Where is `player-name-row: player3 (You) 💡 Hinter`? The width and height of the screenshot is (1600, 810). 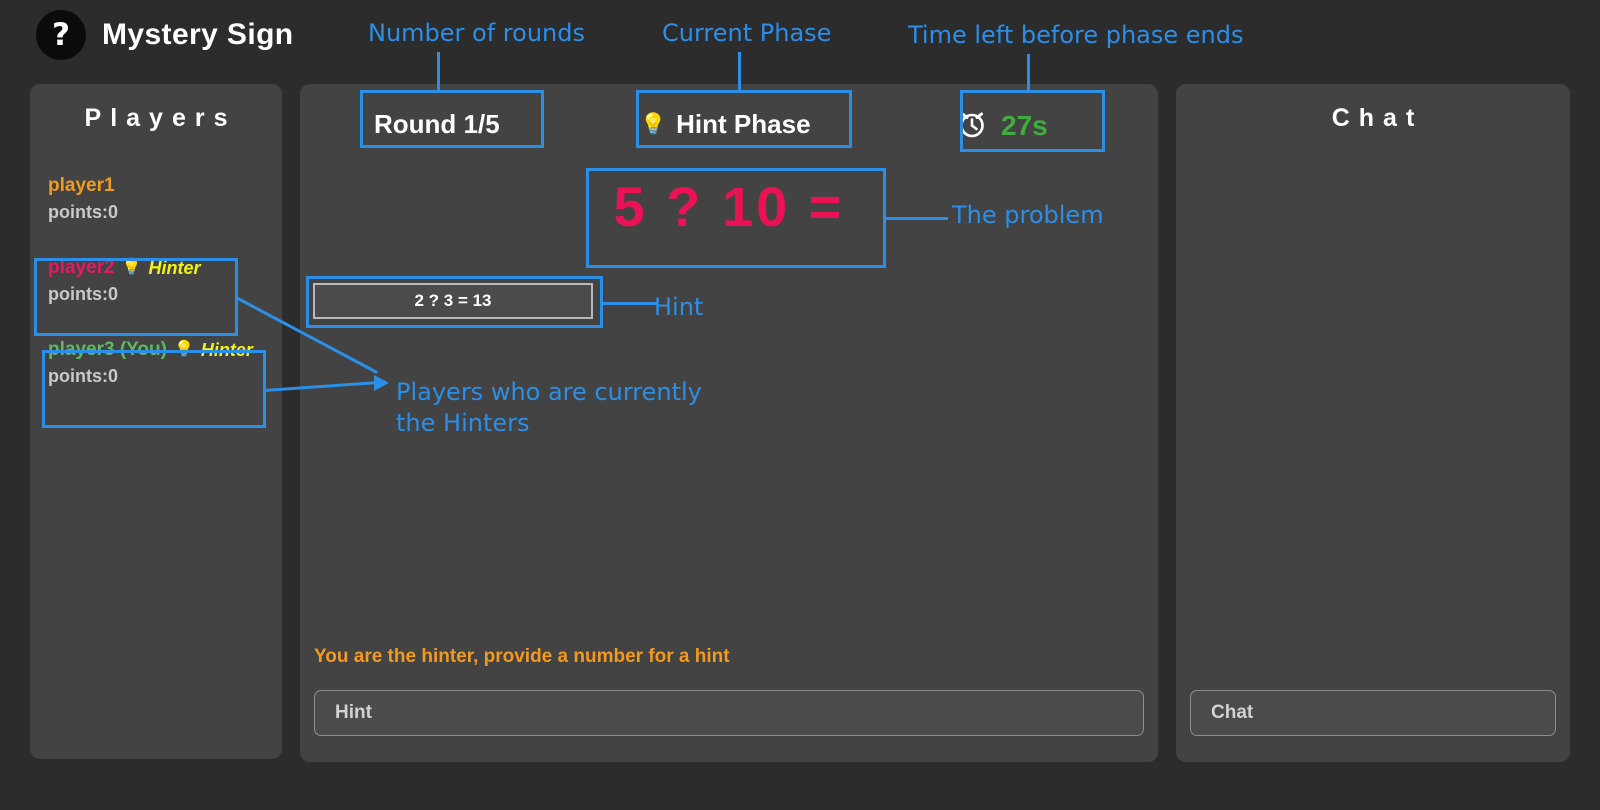
player-name-row: player3 (You) 💡 Hinter is located at coordinates (156, 350).